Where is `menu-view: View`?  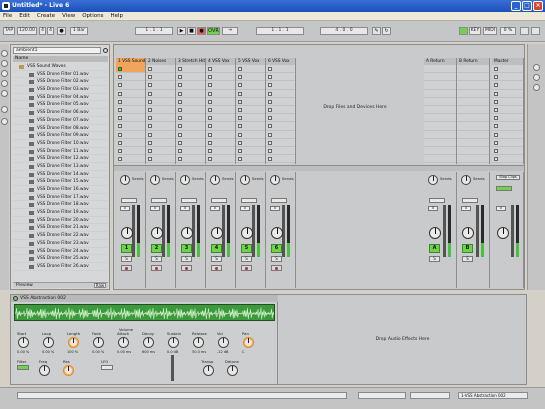 menu-view: View is located at coordinates (68, 16).